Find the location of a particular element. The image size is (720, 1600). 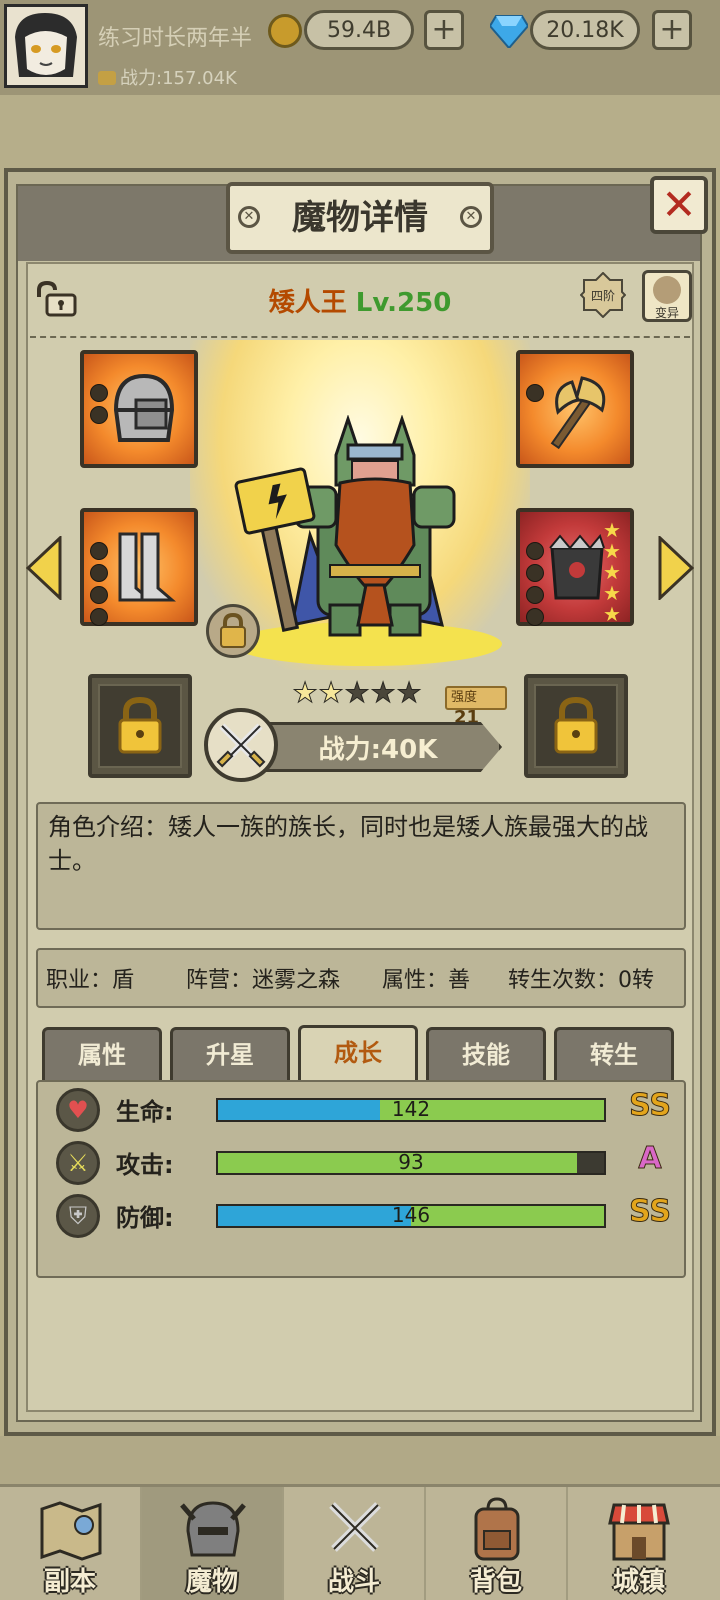

combat-power: 战力:40K is located at coordinates (378, 750).